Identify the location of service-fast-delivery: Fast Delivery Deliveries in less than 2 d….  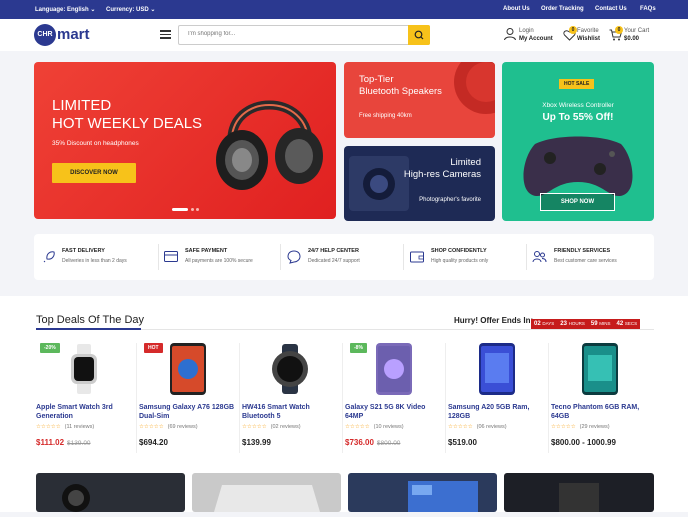
(94, 256).